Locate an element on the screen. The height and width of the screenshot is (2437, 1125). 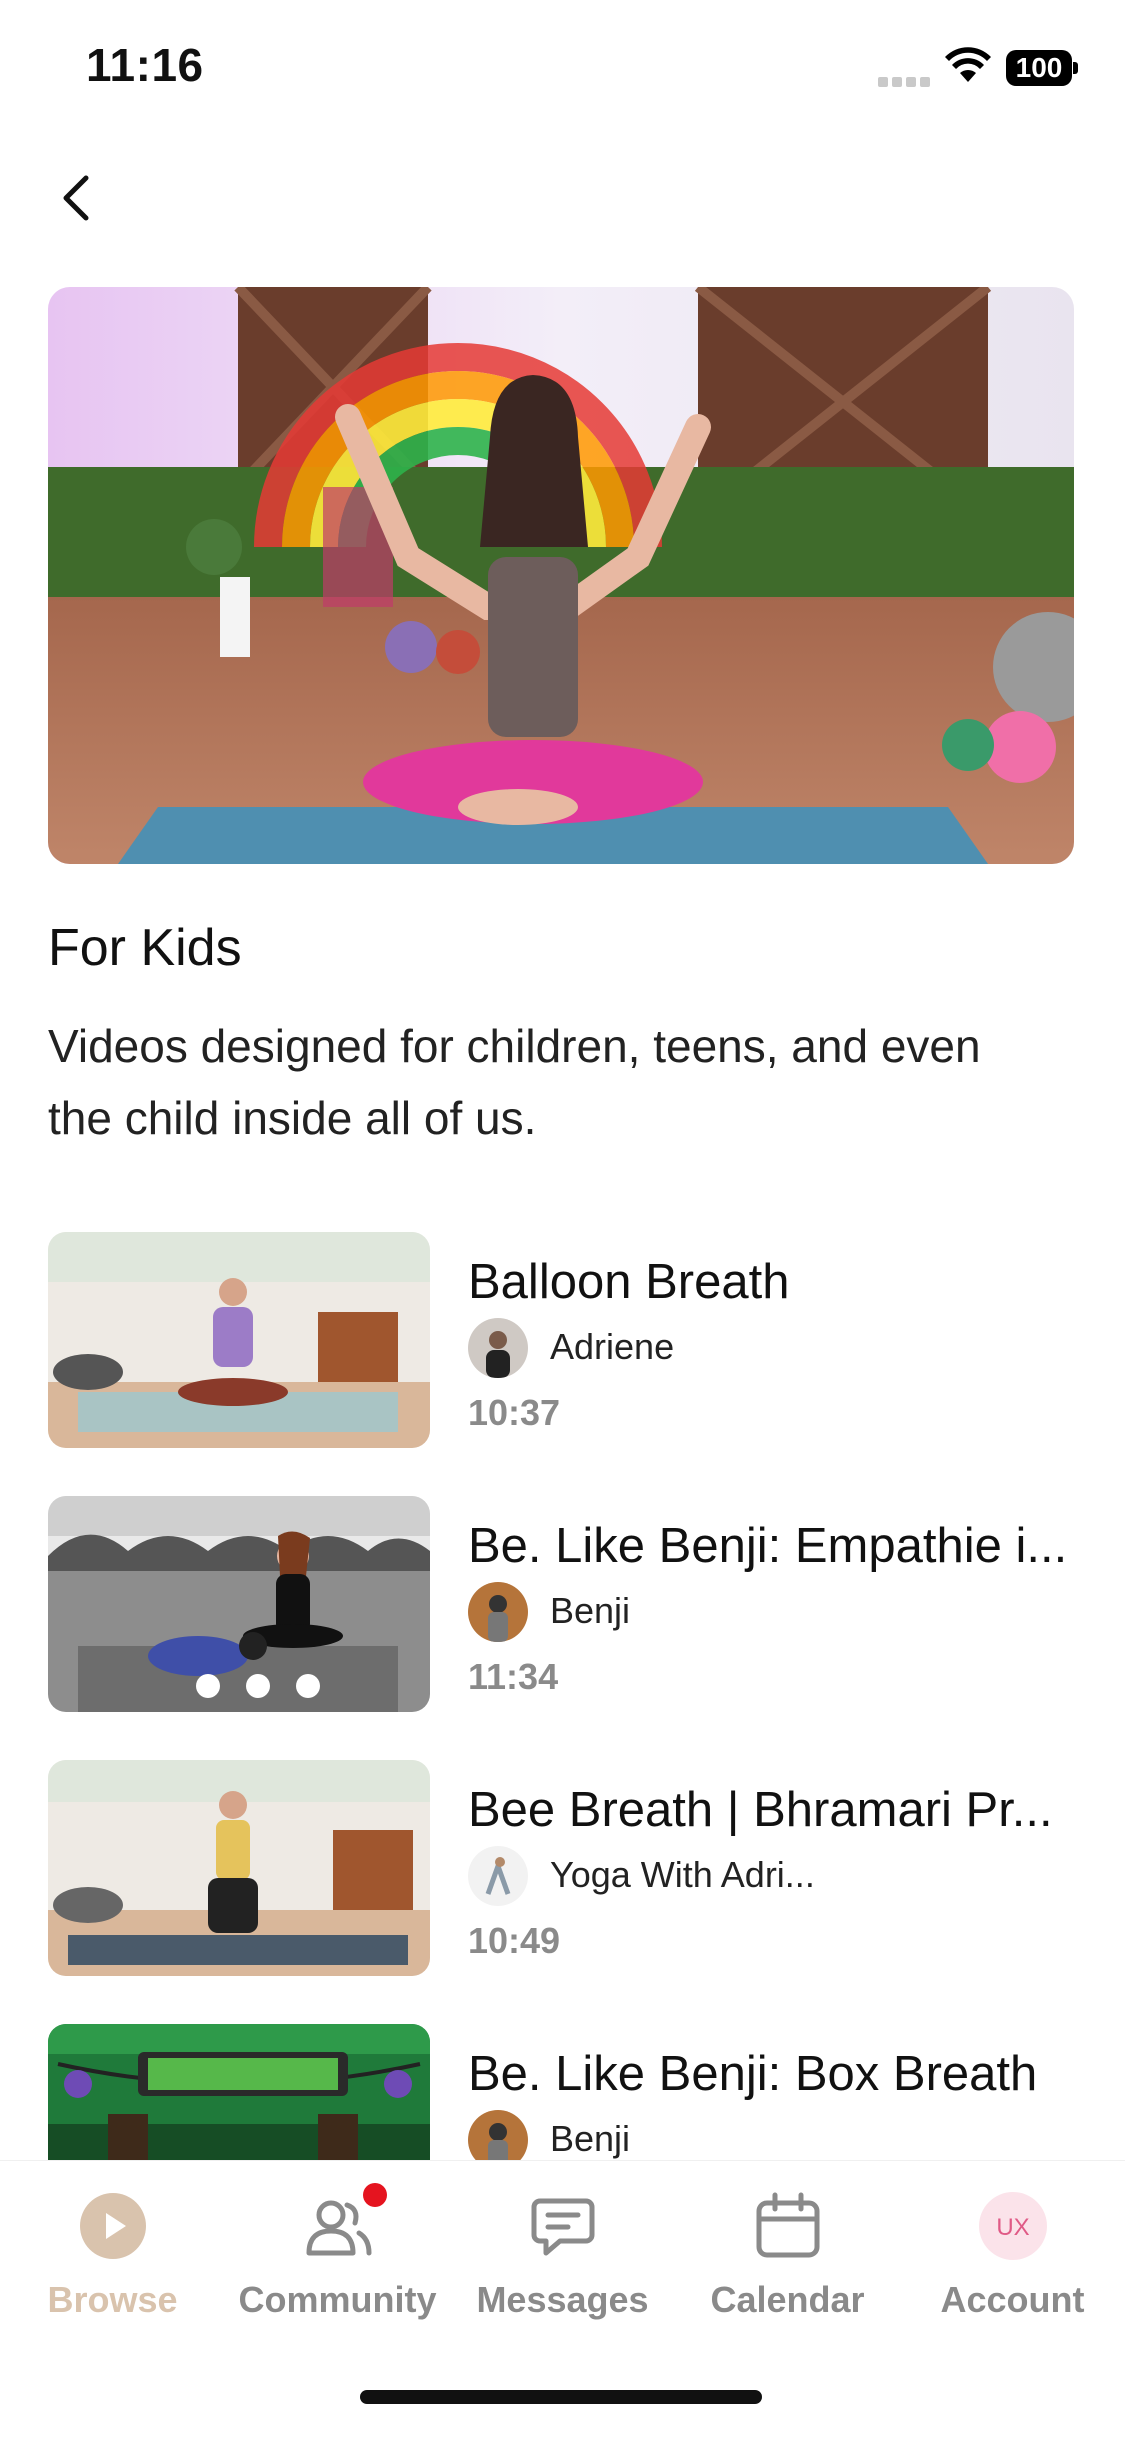
avatar-initials: UX is located at coordinates (1012, 2227).